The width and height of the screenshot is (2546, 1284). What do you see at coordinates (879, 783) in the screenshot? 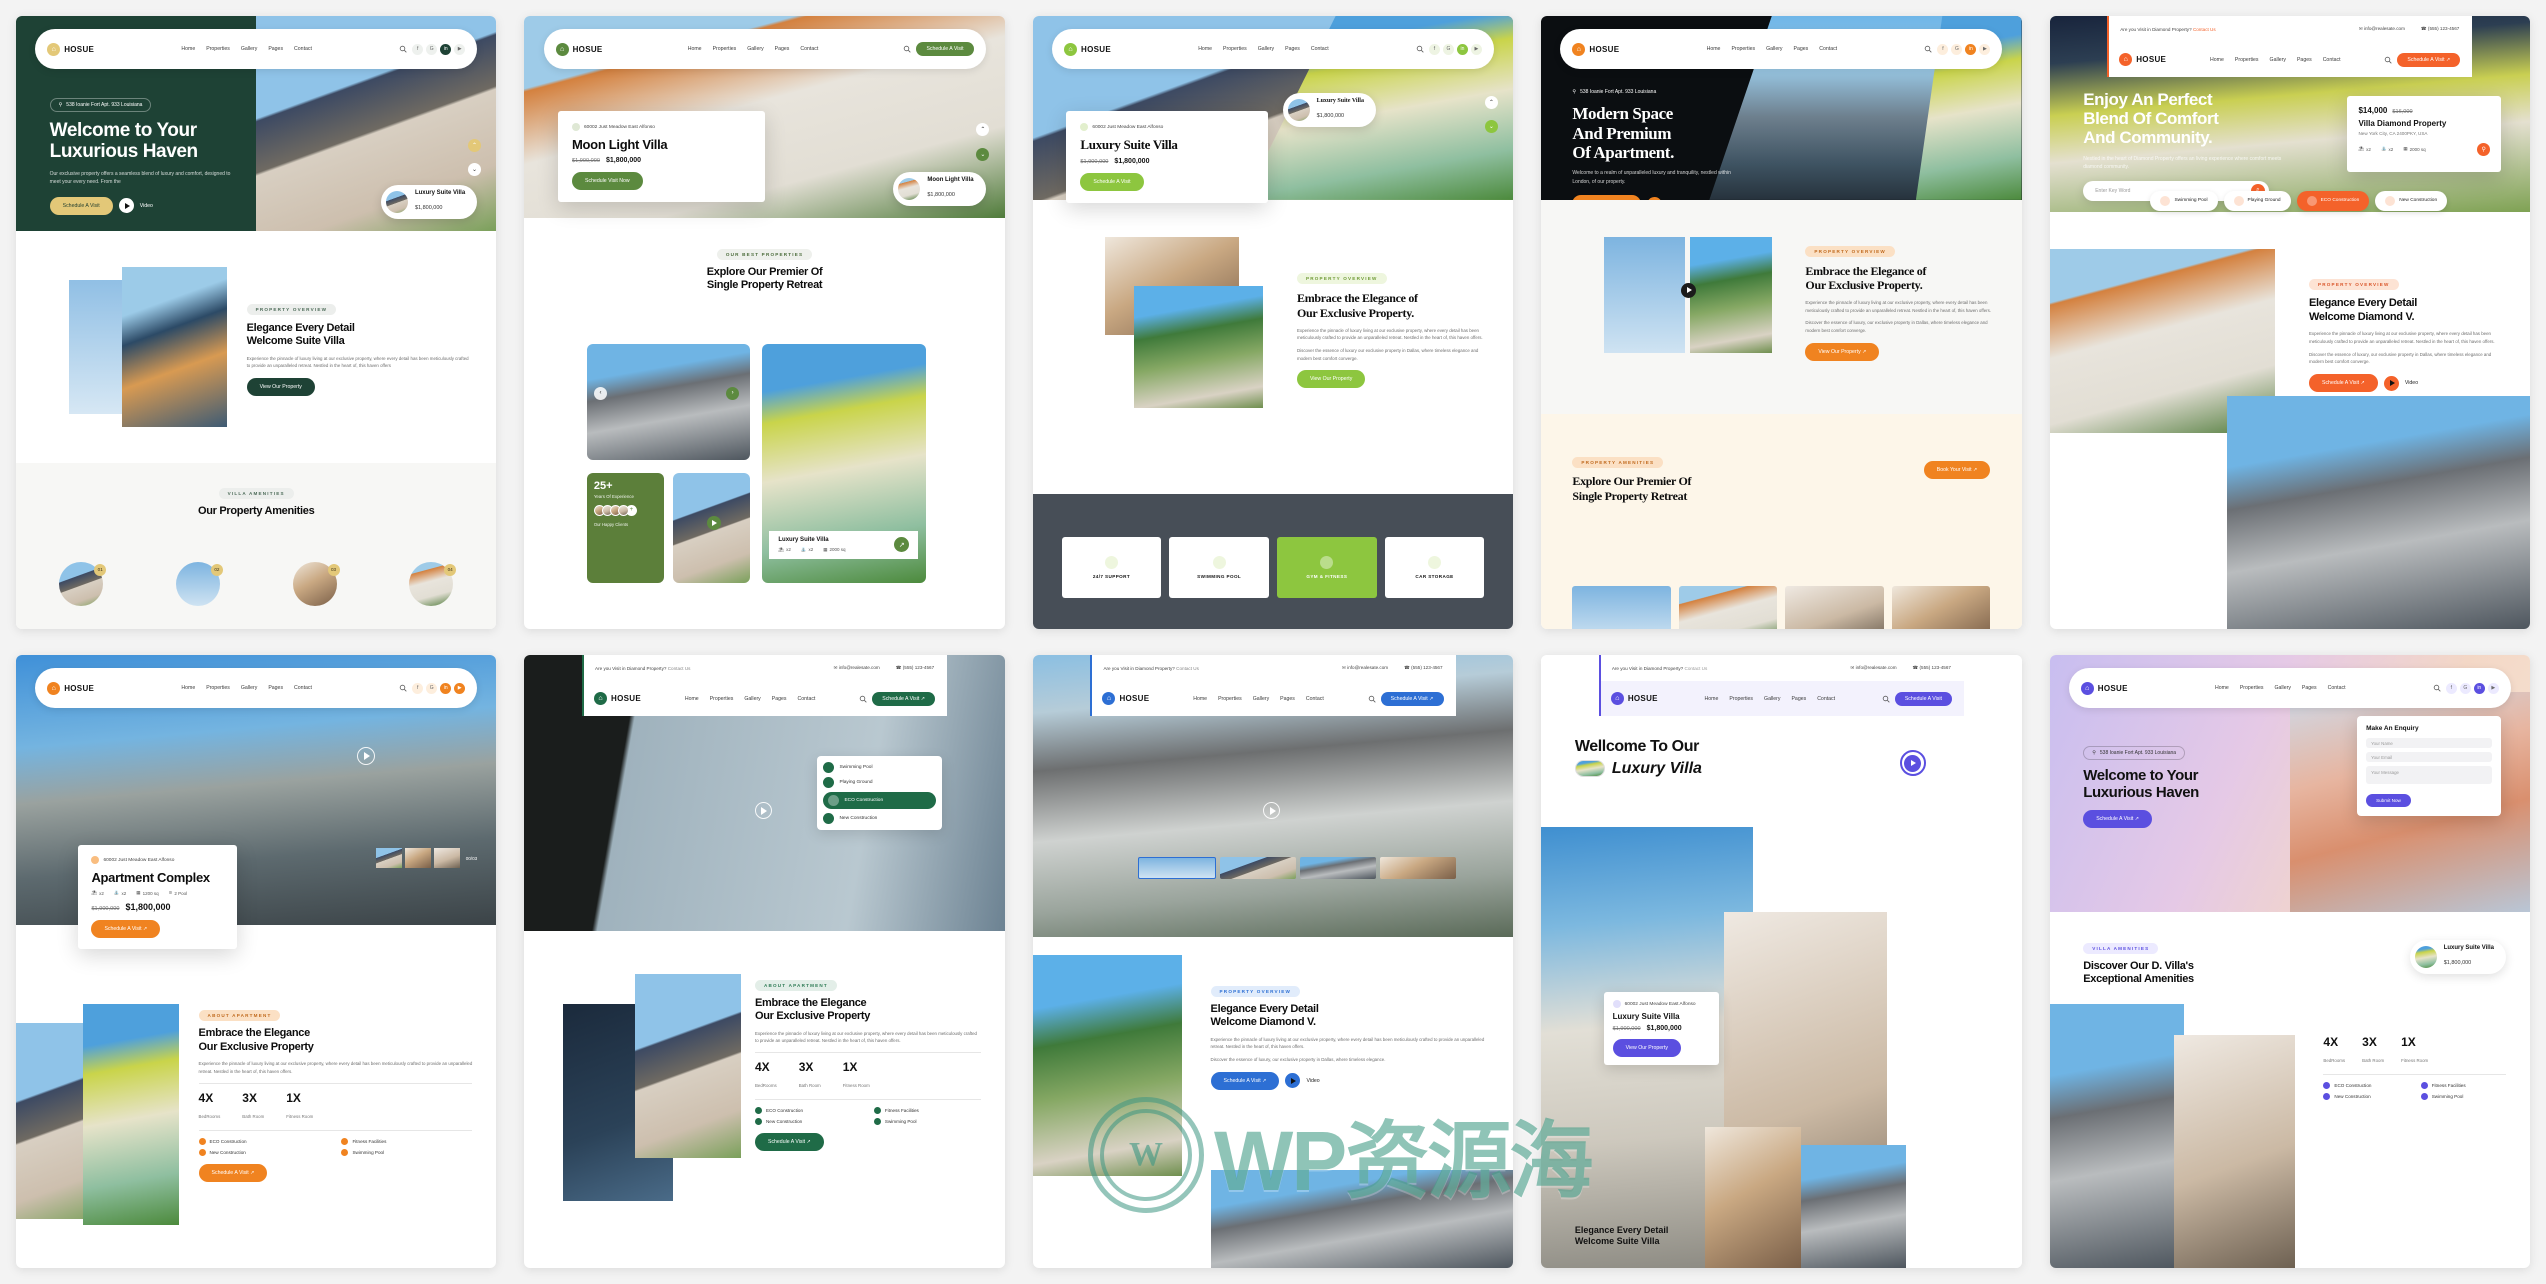
I see `feature-playing-ground: Playing Ground` at bounding box center [879, 783].